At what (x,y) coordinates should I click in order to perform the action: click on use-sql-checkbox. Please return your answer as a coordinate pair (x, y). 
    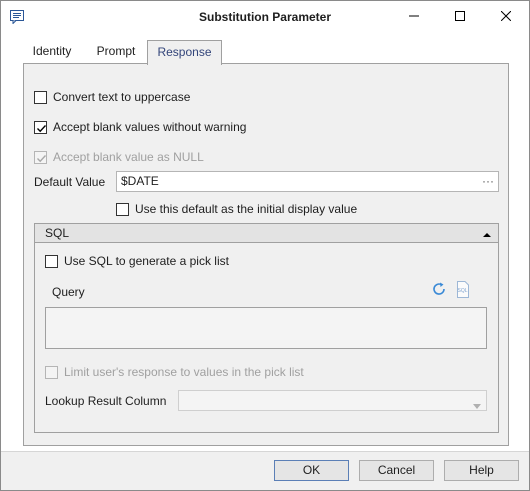
    Looking at the image, I should click on (51, 261).